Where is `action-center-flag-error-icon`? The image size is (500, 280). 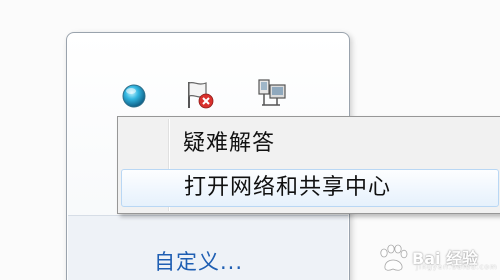
action-center-flag-error-icon is located at coordinates (200, 94).